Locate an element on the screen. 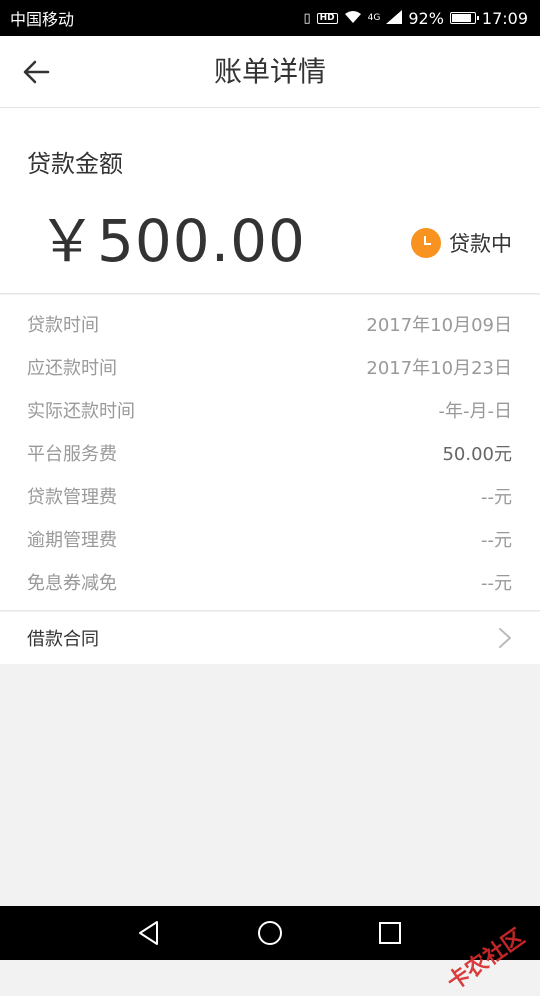  detail-row-service-fee: 平台服务费 50.00元 is located at coordinates (269, 453).